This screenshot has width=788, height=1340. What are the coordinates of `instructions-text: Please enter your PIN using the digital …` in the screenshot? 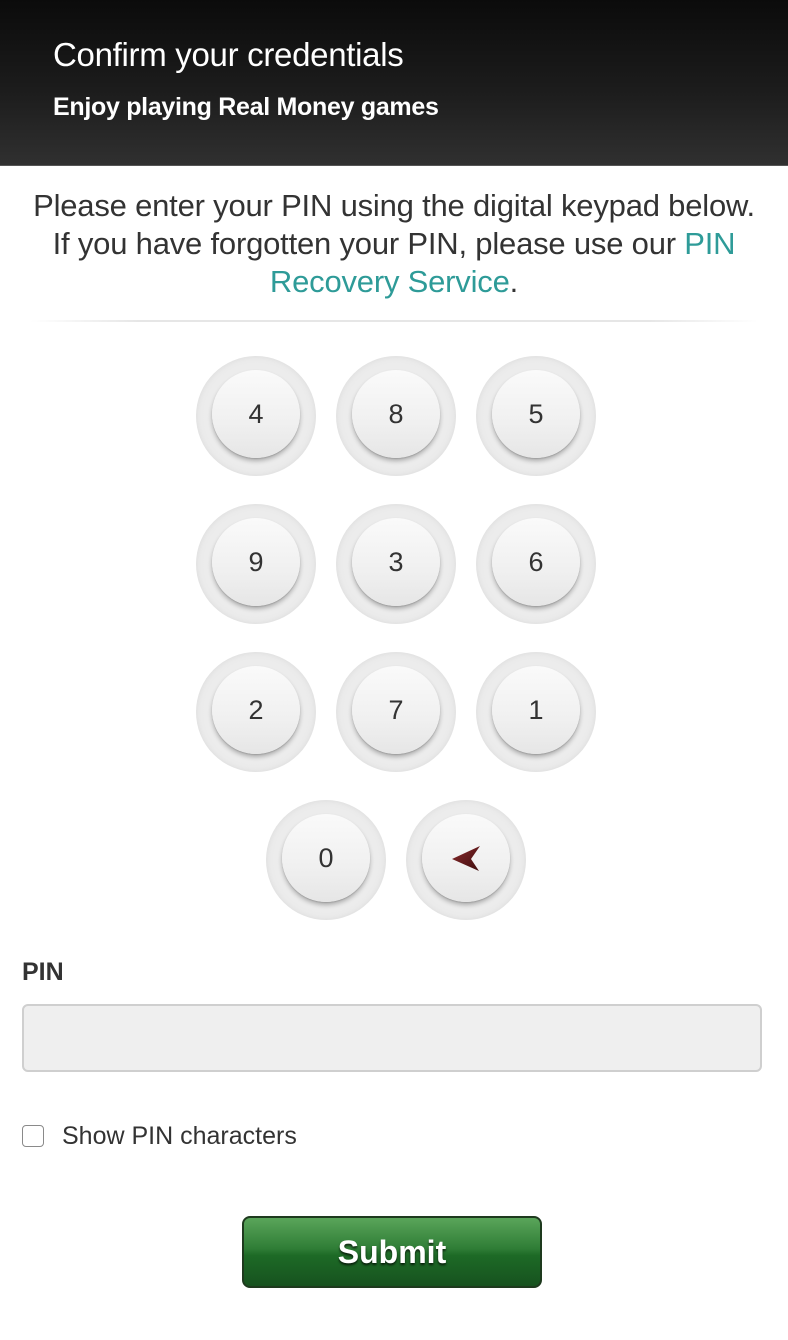 It's located at (394, 244).